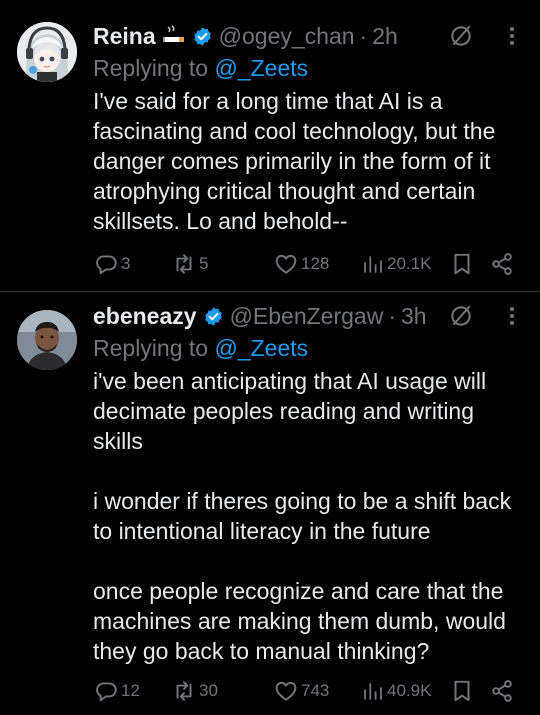 This screenshot has height=715, width=540. Describe the element at coordinates (315, 690) in the screenshot. I see `like-count: 743` at that location.